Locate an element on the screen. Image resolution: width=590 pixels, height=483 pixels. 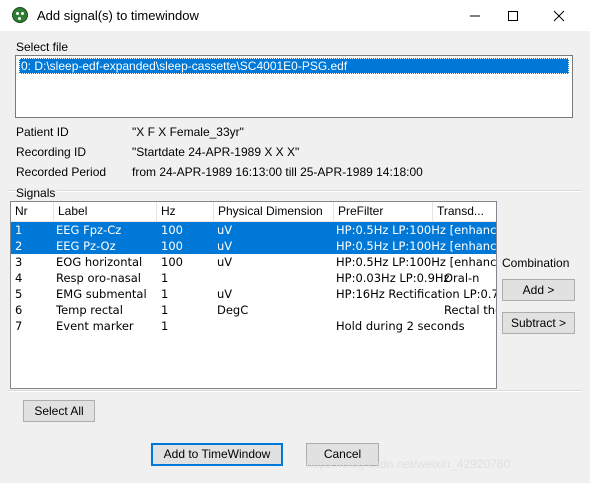
cell-nr: 6 is located at coordinates (19, 310).